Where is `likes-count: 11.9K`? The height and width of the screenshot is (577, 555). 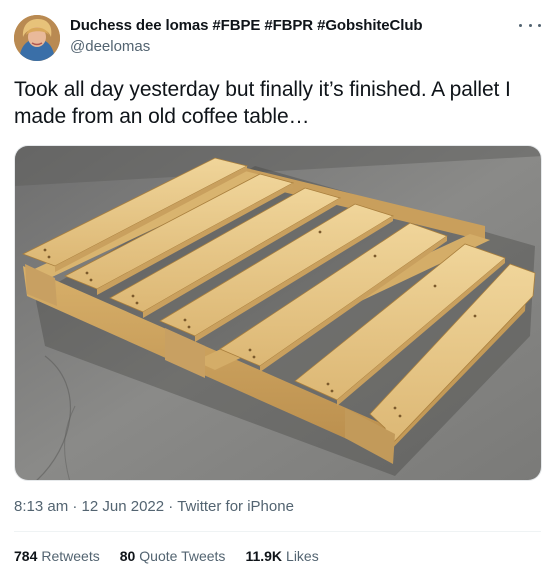
likes-count: 11.9K is located at coordinates (264, 556).